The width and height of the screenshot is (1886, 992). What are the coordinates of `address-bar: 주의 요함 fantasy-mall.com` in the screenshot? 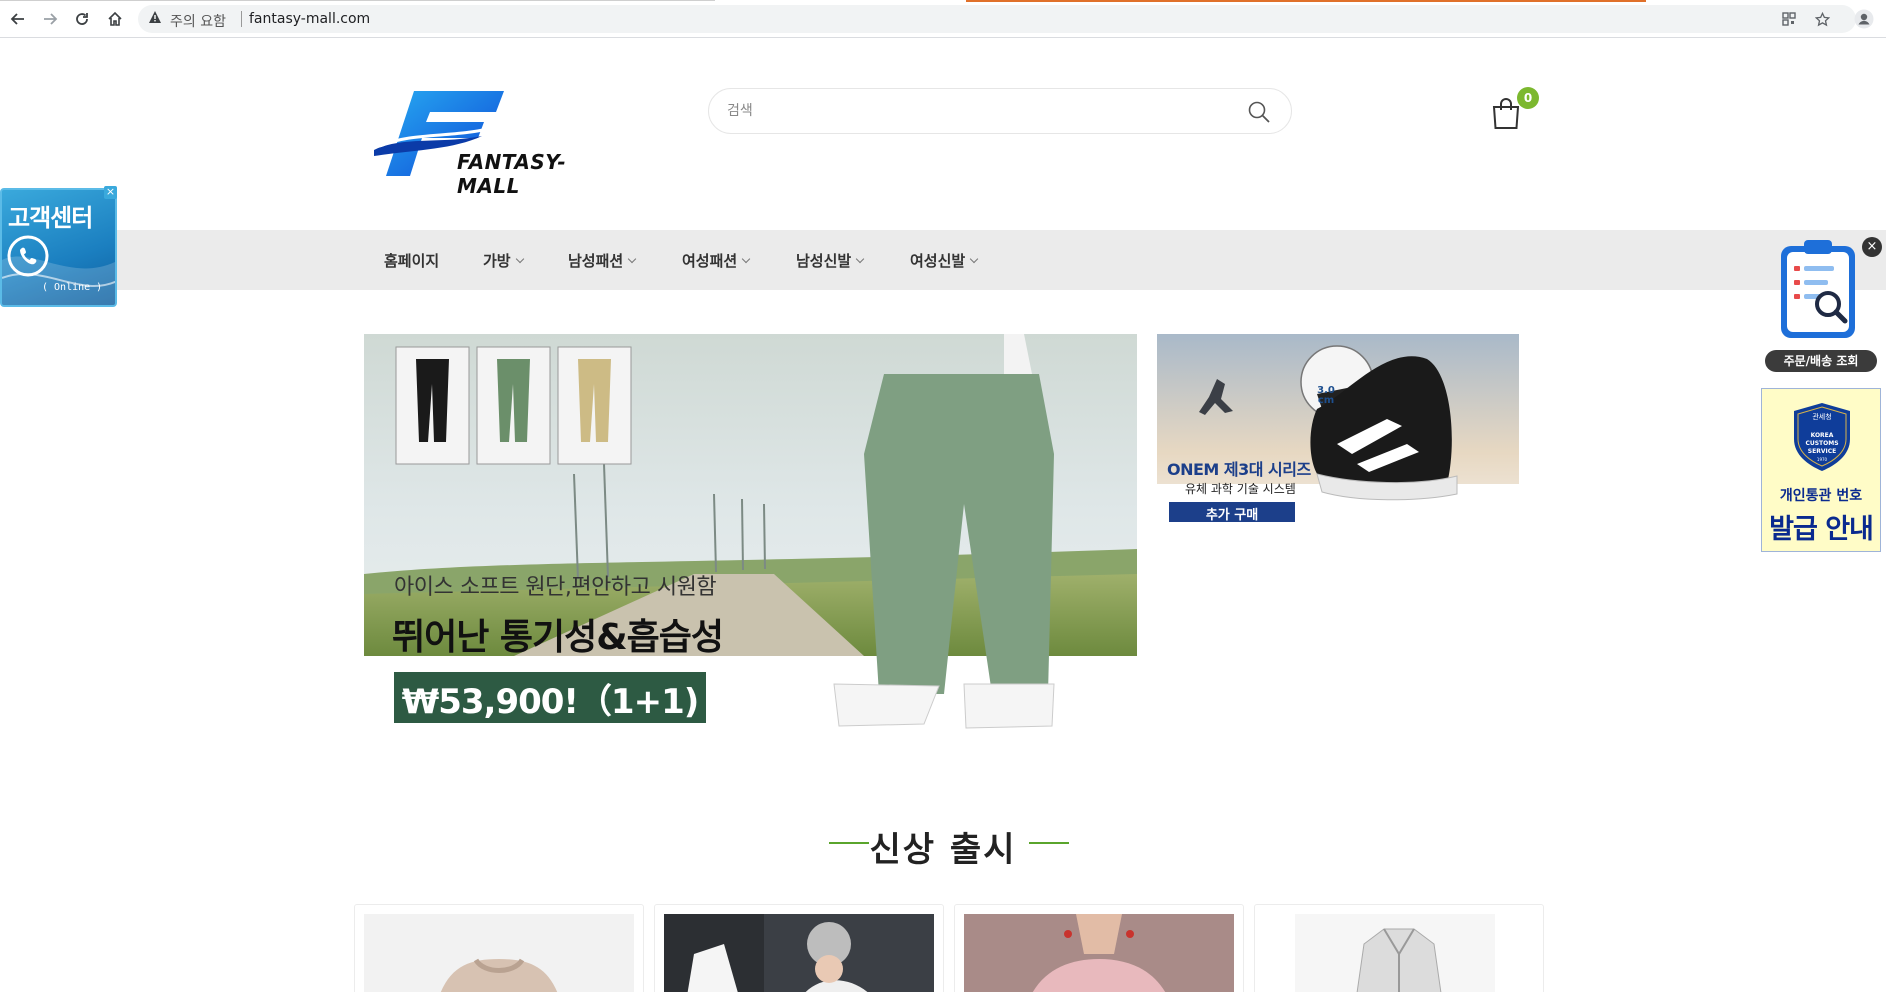 It's located at (997, 19).